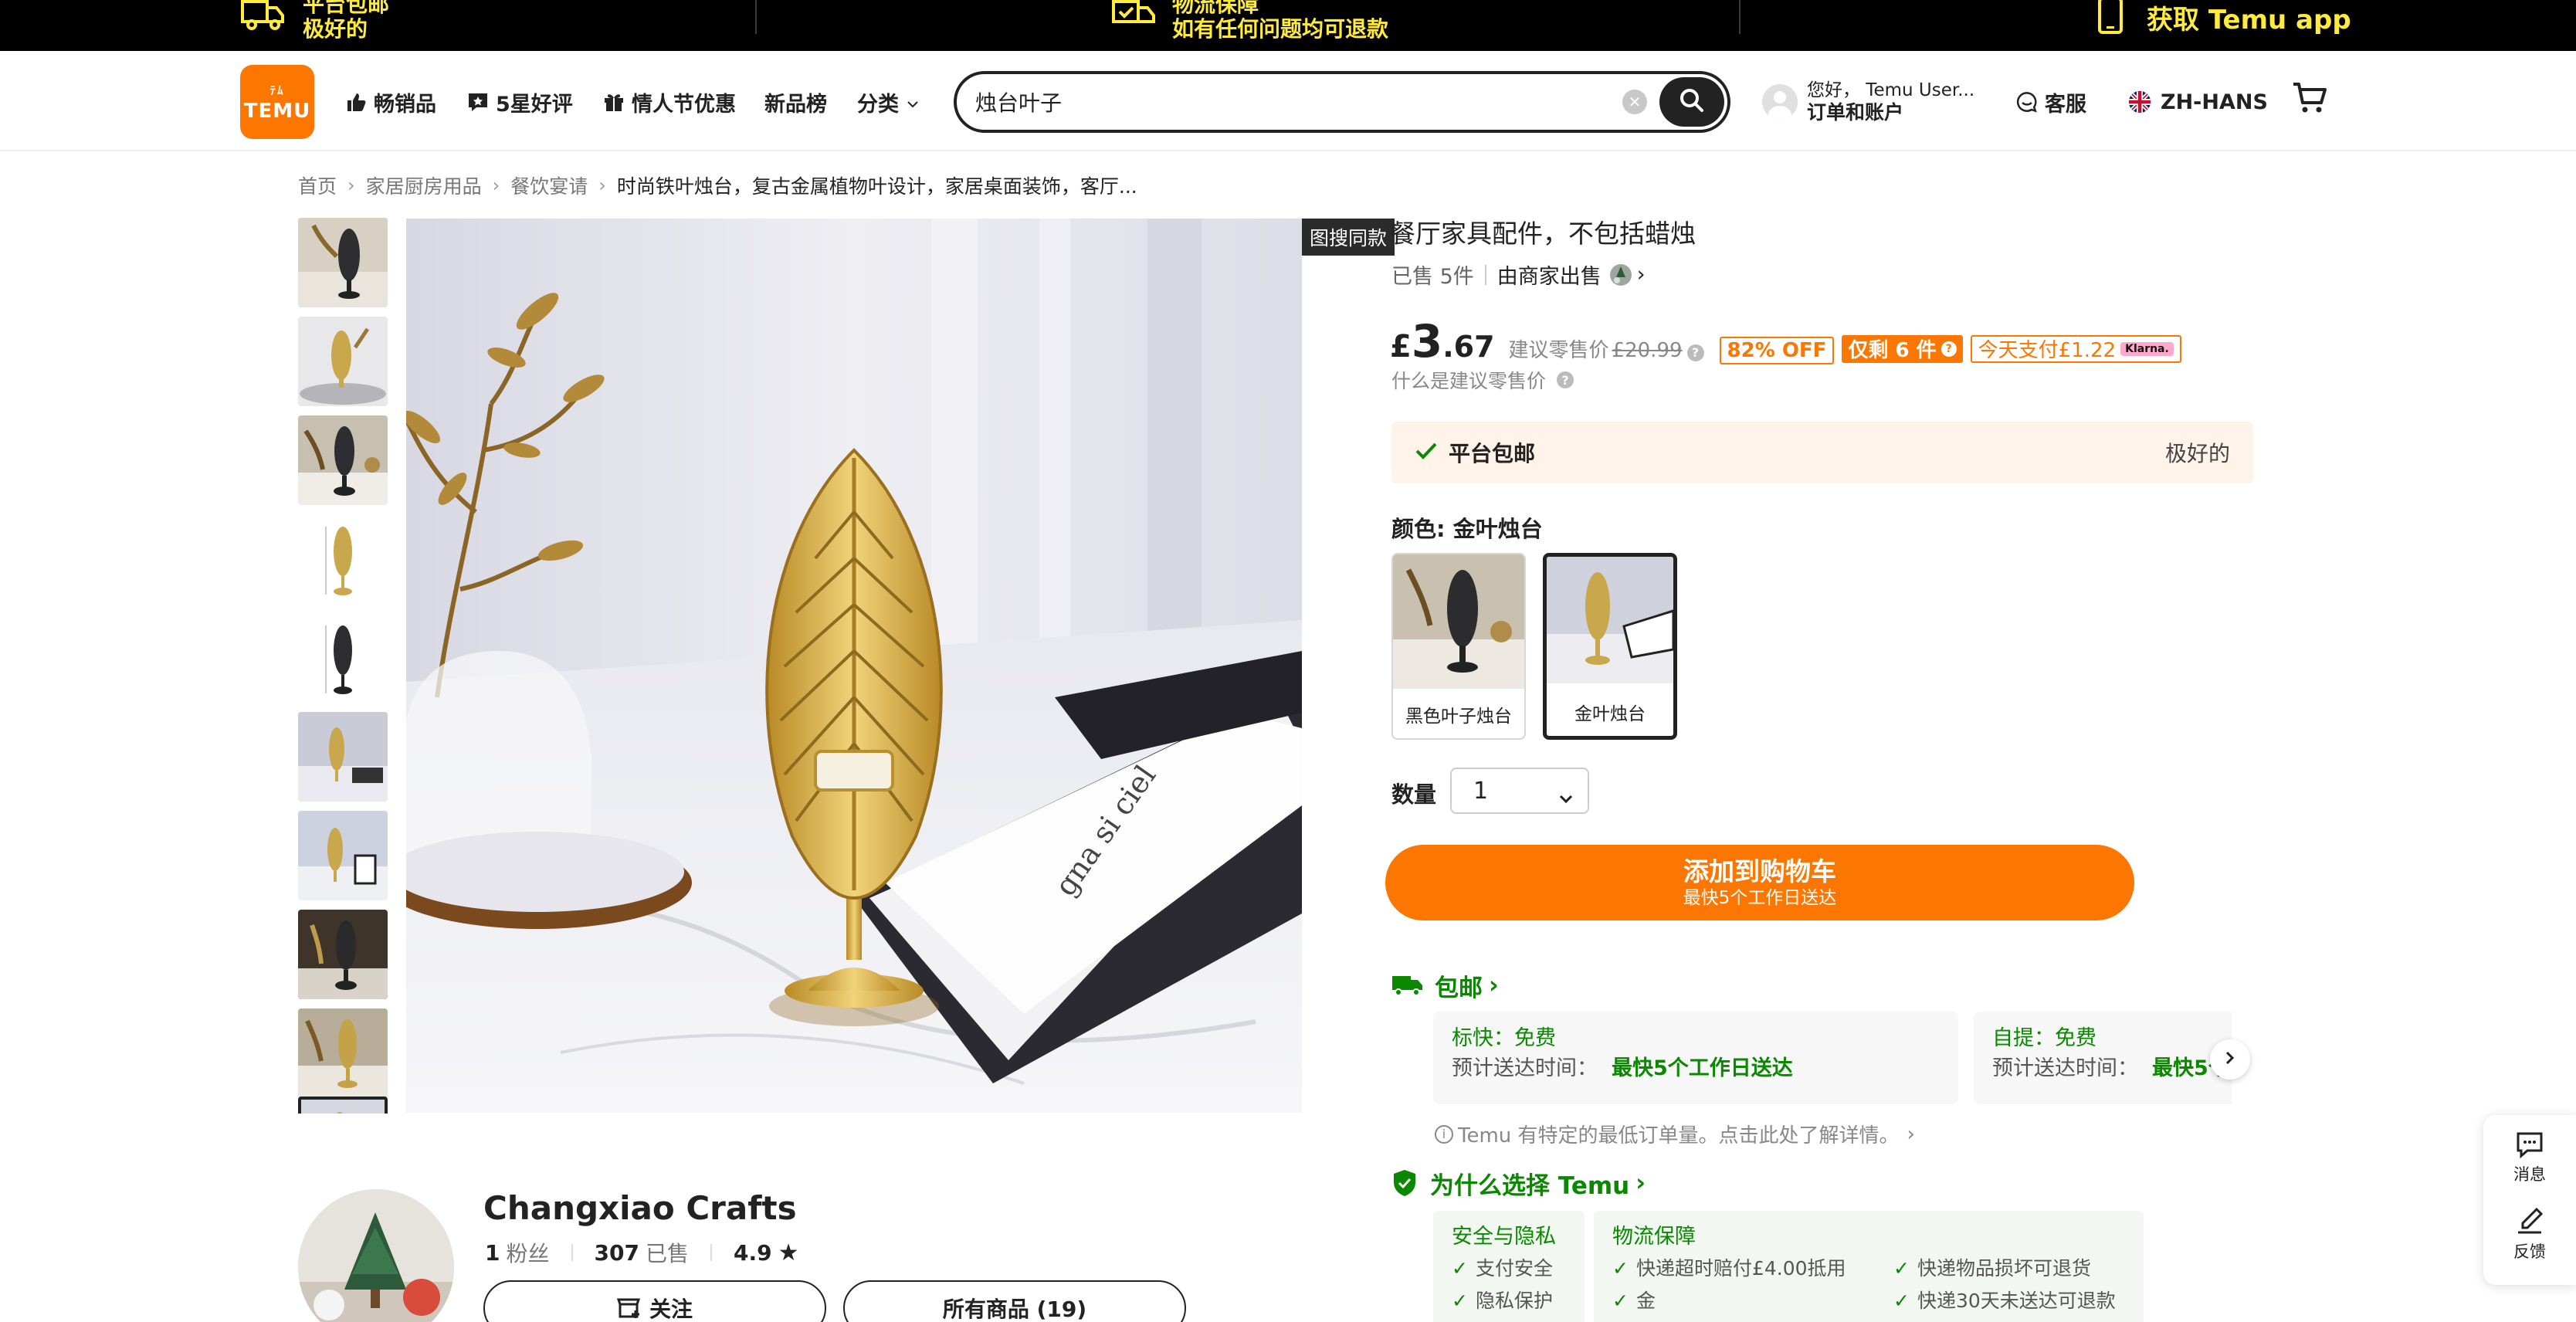  I want to click on standard-shipping-eta: 预计送达时间： 最快5个工作日送达, so click(1696, 1068).